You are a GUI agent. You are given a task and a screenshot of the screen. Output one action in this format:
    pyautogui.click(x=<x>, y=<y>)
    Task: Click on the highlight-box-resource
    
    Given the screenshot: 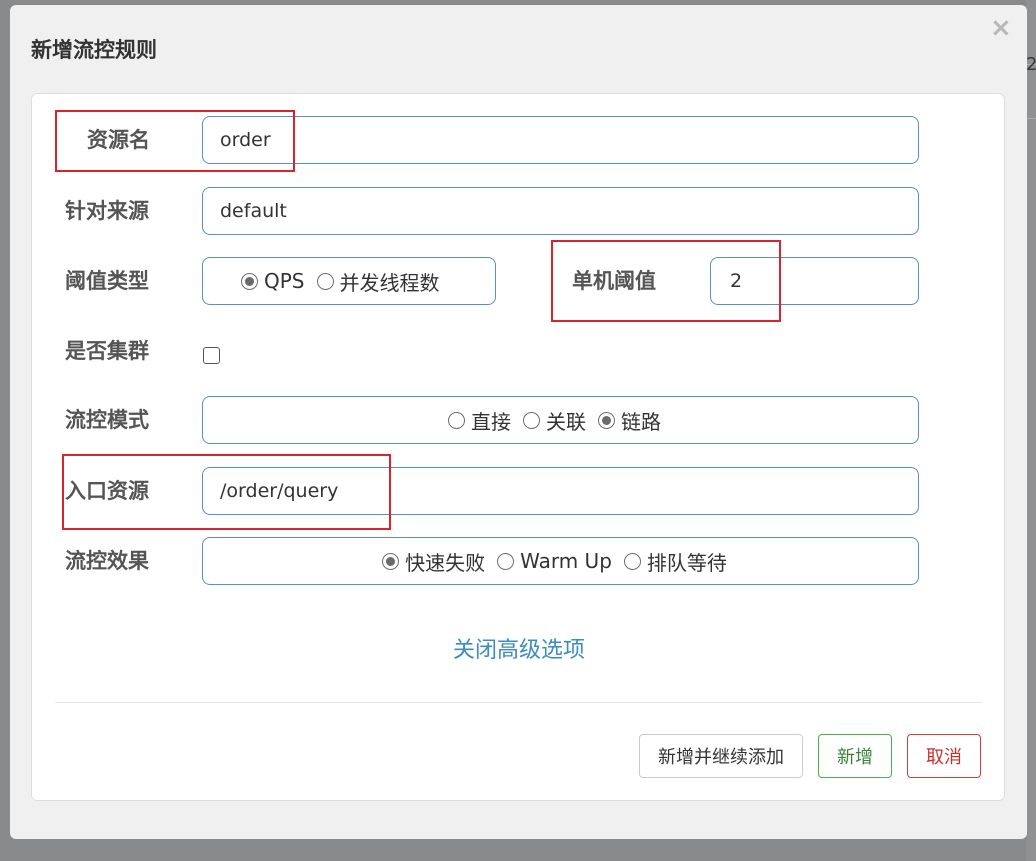 What is the action you would take?
    pyautogui.click(x=175, y=141)
    